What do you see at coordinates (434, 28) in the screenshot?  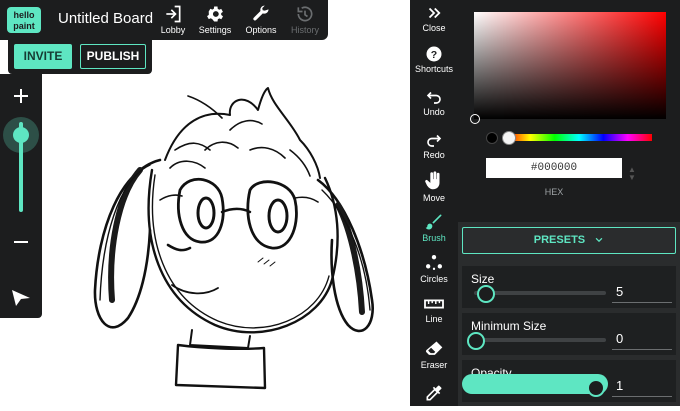 I see `tool-label-close: Close` at bounding box center [434, 28].